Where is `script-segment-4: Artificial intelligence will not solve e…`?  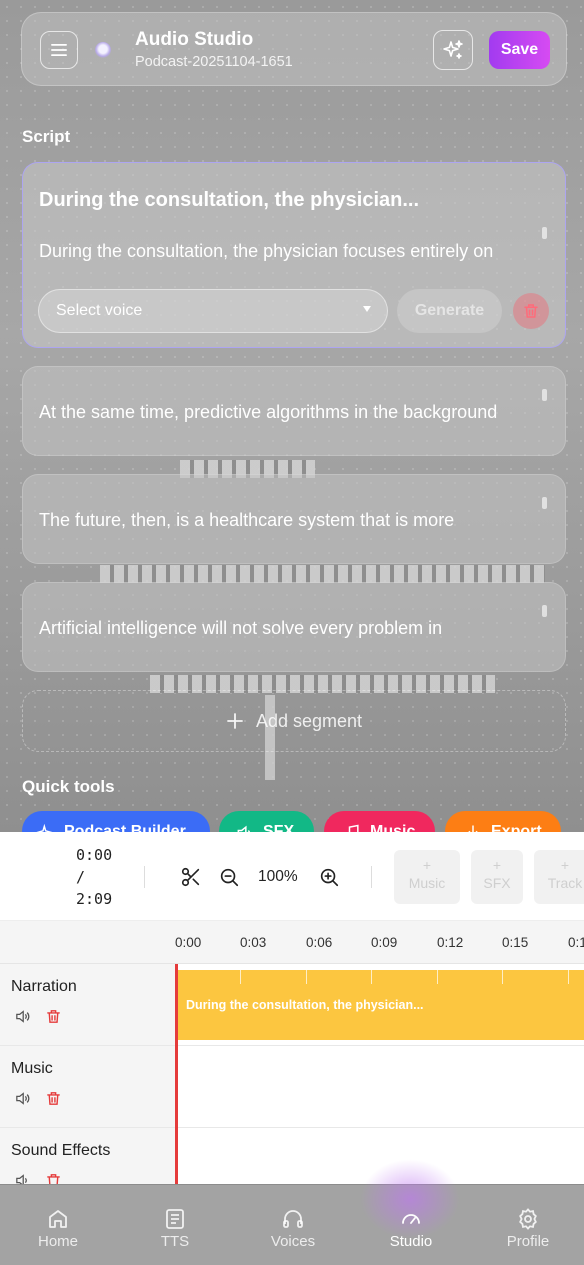 script-segment-4: Artificial intelligence will not solve e… is located at coordinates (294, 627).